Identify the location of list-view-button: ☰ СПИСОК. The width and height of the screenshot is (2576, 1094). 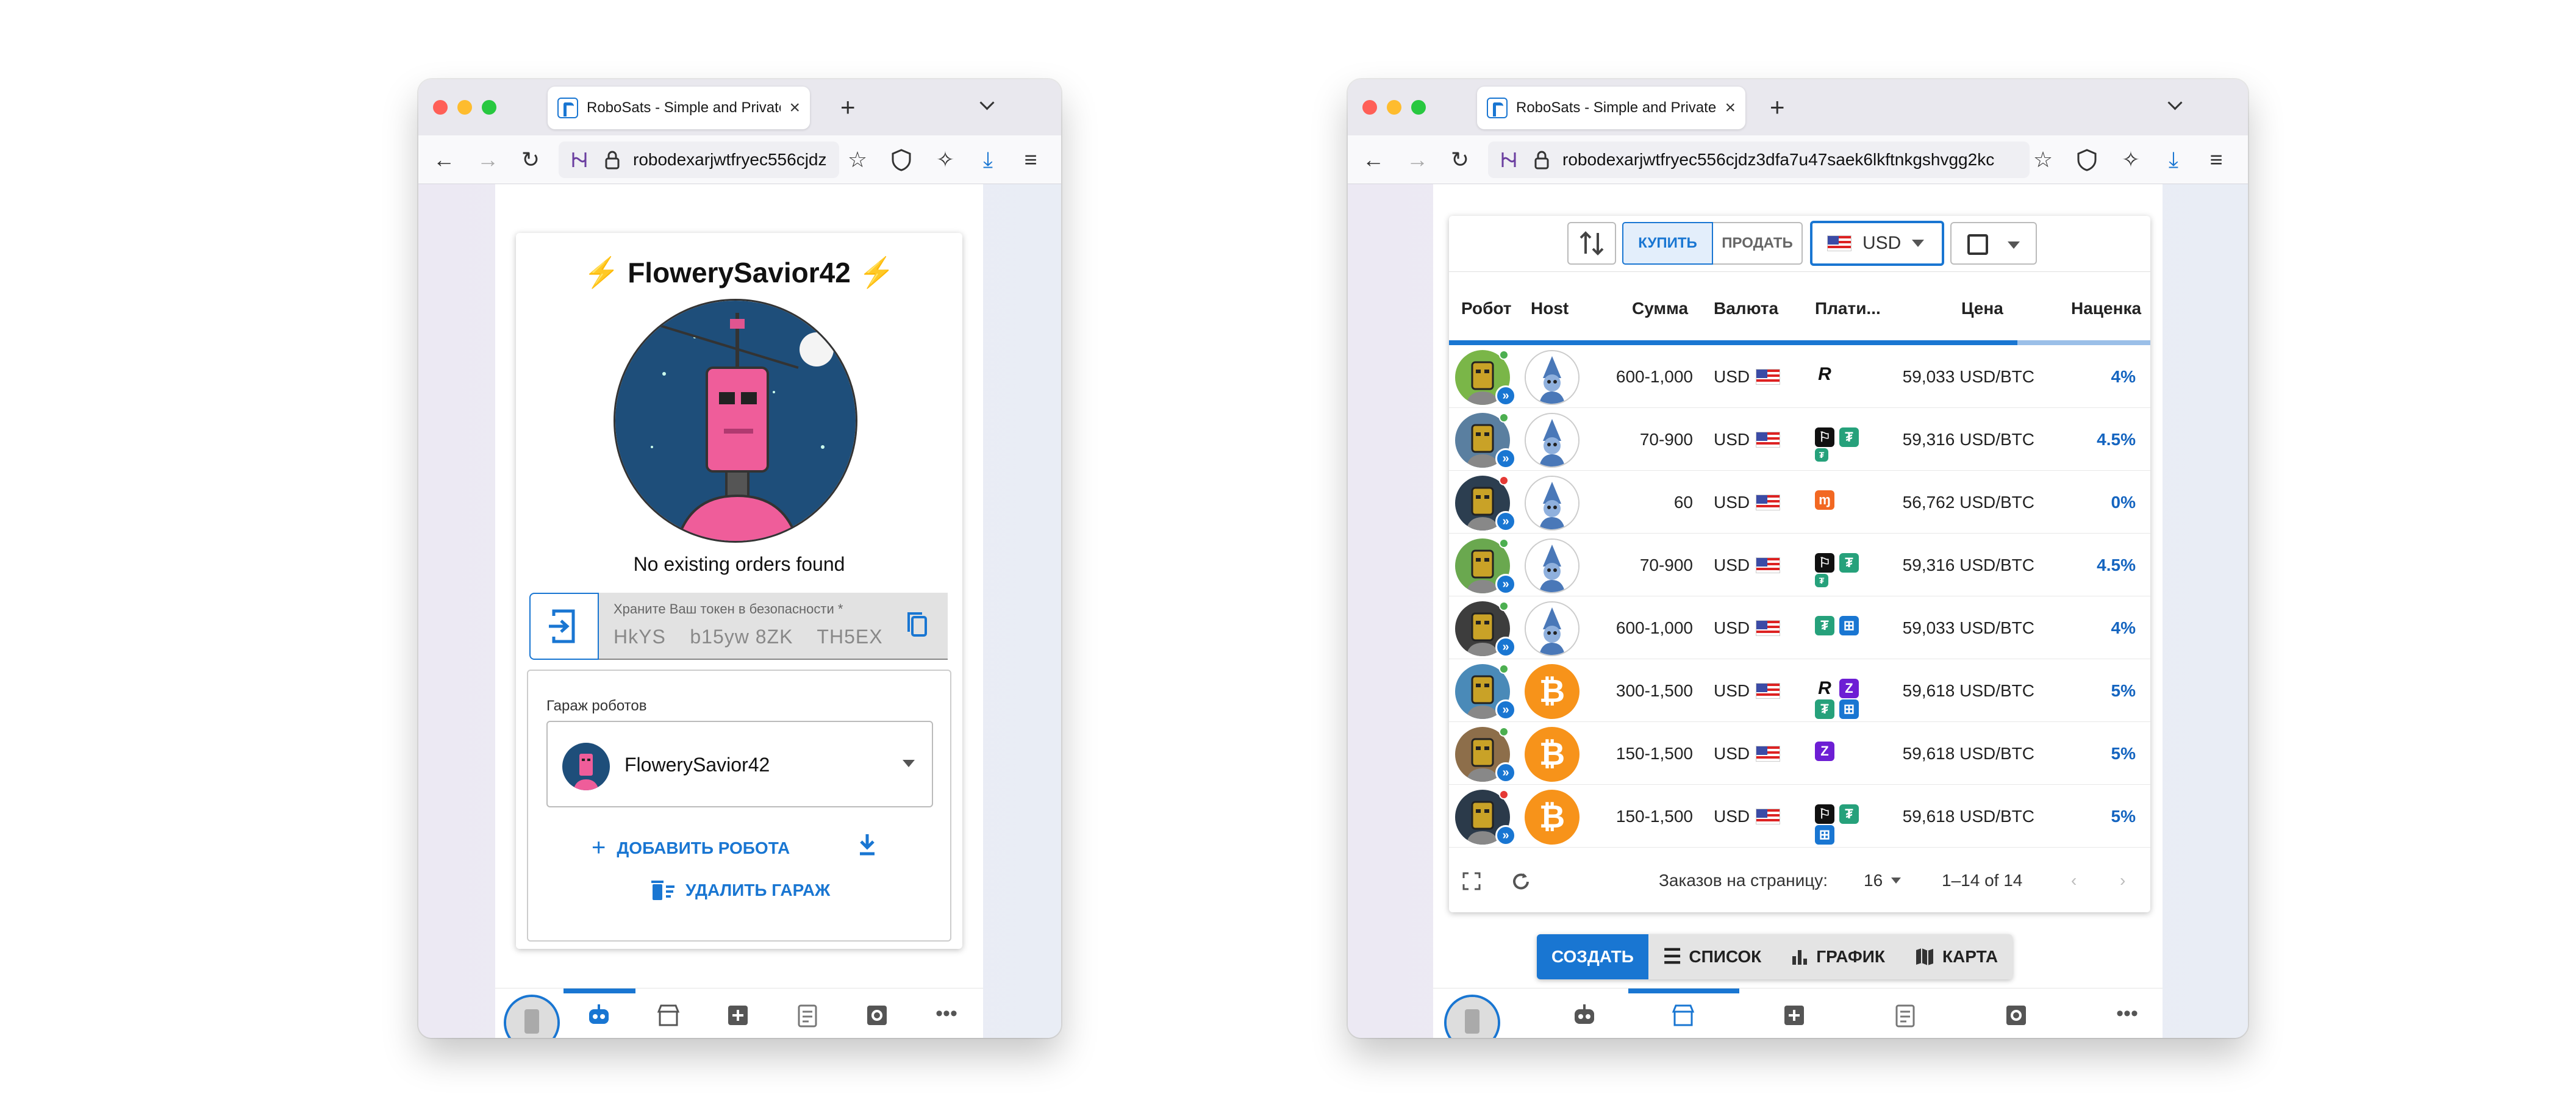
(1712, 957).